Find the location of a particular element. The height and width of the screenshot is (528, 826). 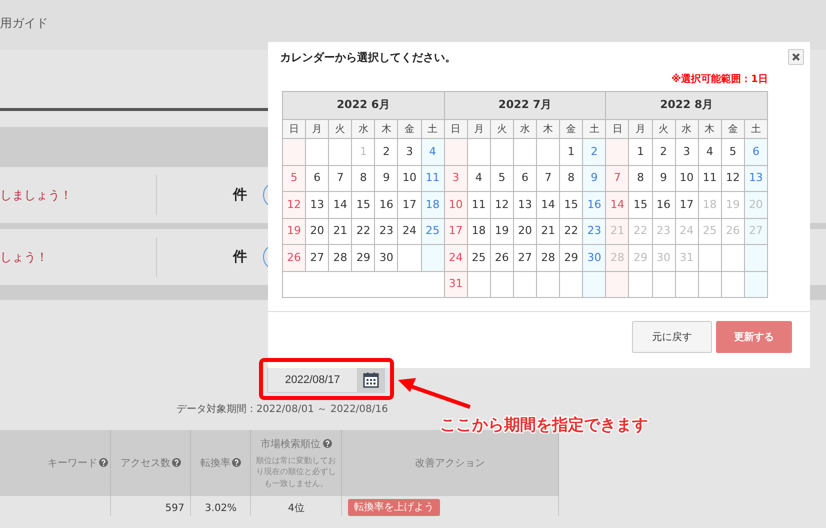

annotation-text: ここから期間を指定できます is located at coordinates (544, 425).